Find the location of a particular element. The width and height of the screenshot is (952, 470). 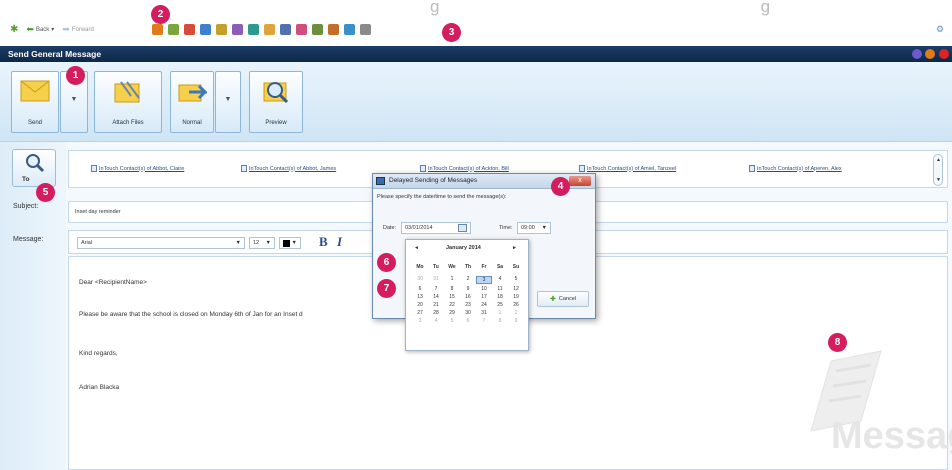

priority-normal-button: Normal is located at coordinates (192, 102).